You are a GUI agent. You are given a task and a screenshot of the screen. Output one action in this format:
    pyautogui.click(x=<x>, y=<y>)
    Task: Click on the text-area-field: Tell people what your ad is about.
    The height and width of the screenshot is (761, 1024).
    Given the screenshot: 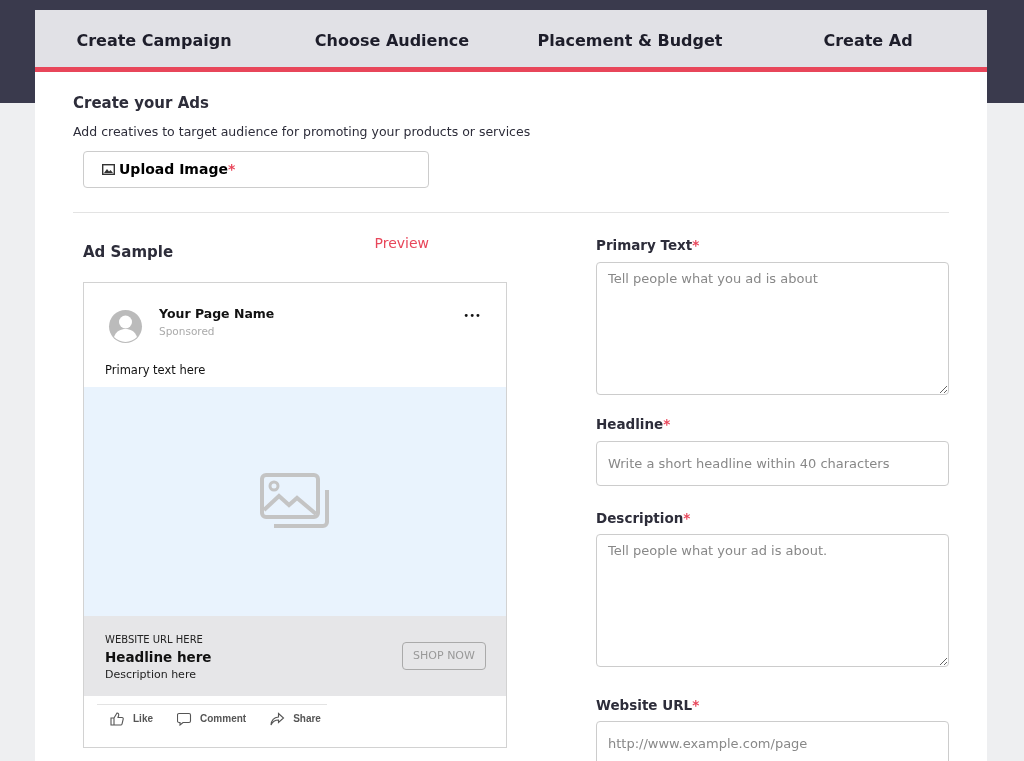 What is the action you would take?
    pyautogui.click(x=772, y=600)
    